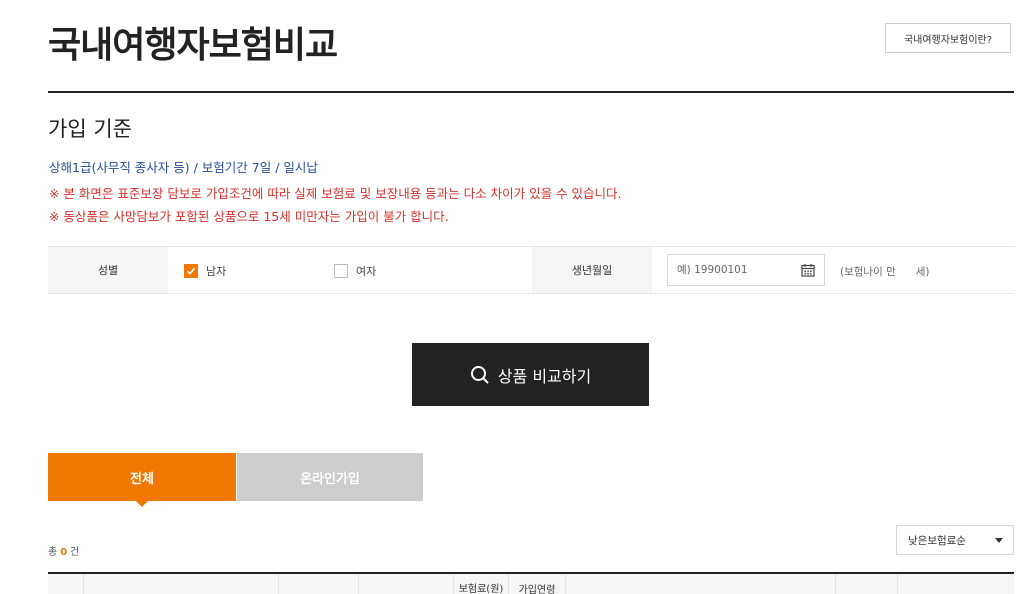 The height and width of the screenshot is (594, 1024). I want to click on criteria-summary: 상해1급(사무직 종사자 등) / 보험기간 7일 / 일시납, so click(183, 167).